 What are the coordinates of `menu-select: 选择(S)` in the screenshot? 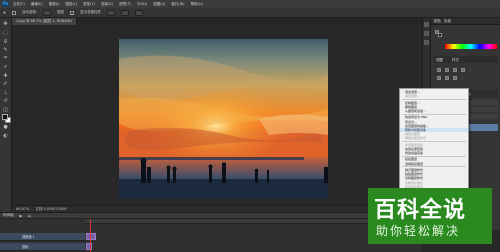 It's located at (107, 4).